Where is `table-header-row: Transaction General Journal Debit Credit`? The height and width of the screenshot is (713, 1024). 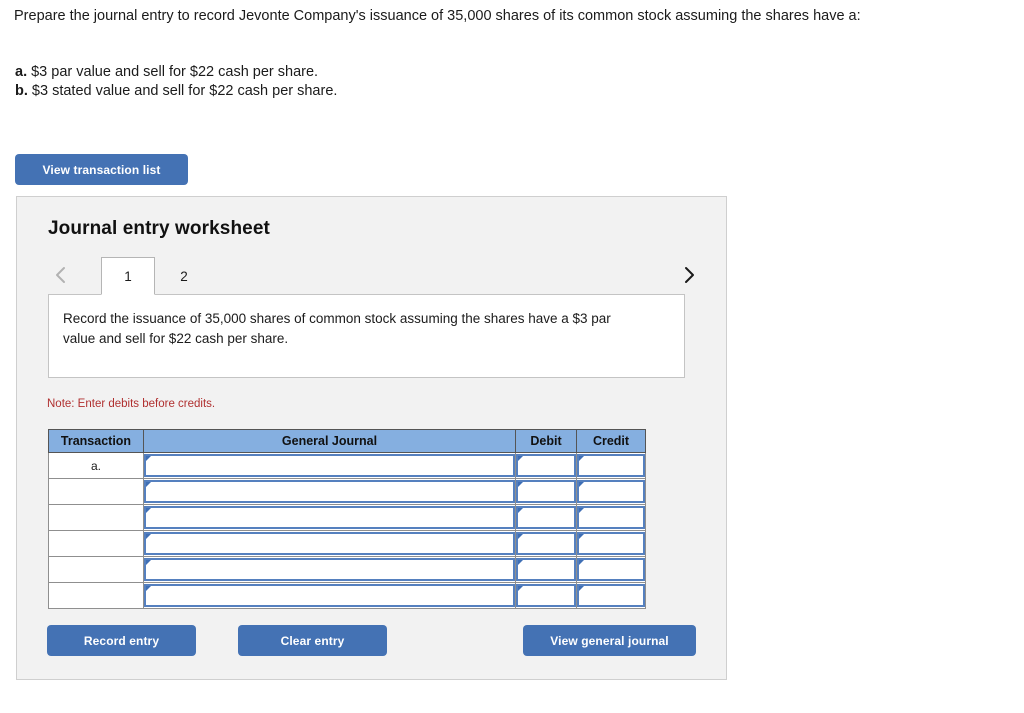
table-header-row: Transaction General Journal Debit Credit is located at coordinates (347, 441).